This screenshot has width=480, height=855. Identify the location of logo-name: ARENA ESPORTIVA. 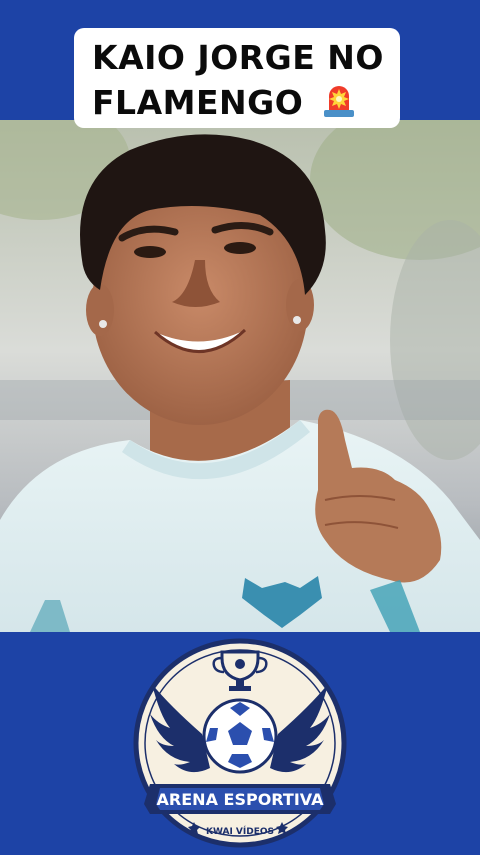
(241, 799).